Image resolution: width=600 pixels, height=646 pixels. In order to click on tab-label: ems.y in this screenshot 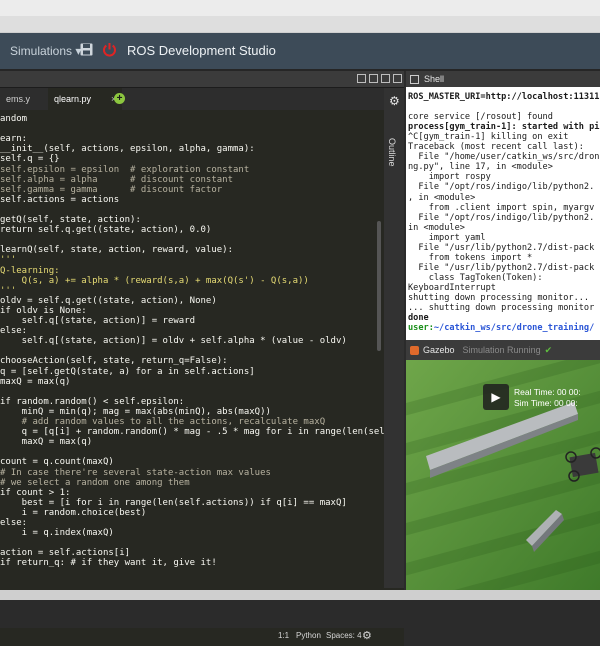, I will do `click(18, 99)`.